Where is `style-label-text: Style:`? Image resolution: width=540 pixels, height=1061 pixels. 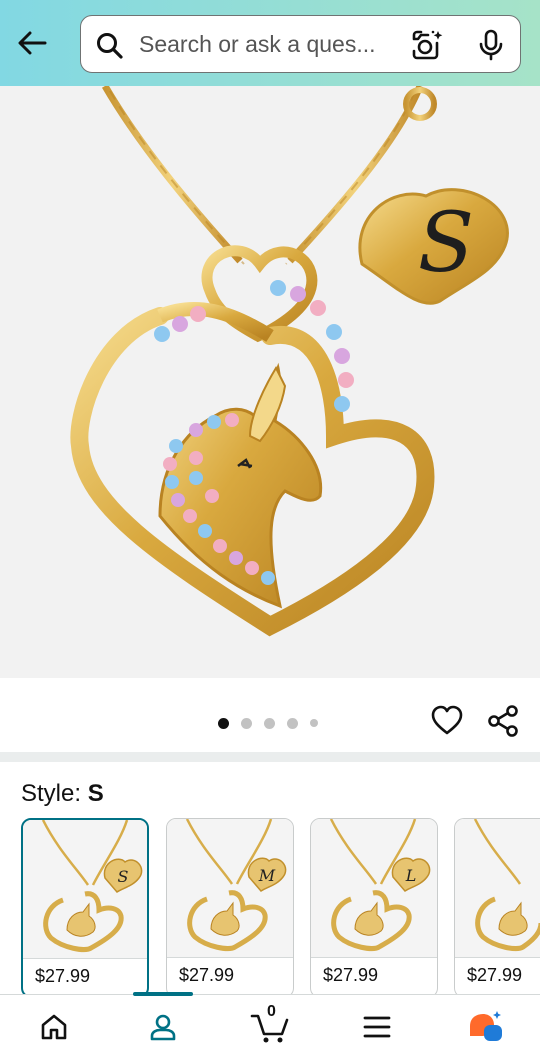 style-label-text: Style: is located at coordinates (51, 793).